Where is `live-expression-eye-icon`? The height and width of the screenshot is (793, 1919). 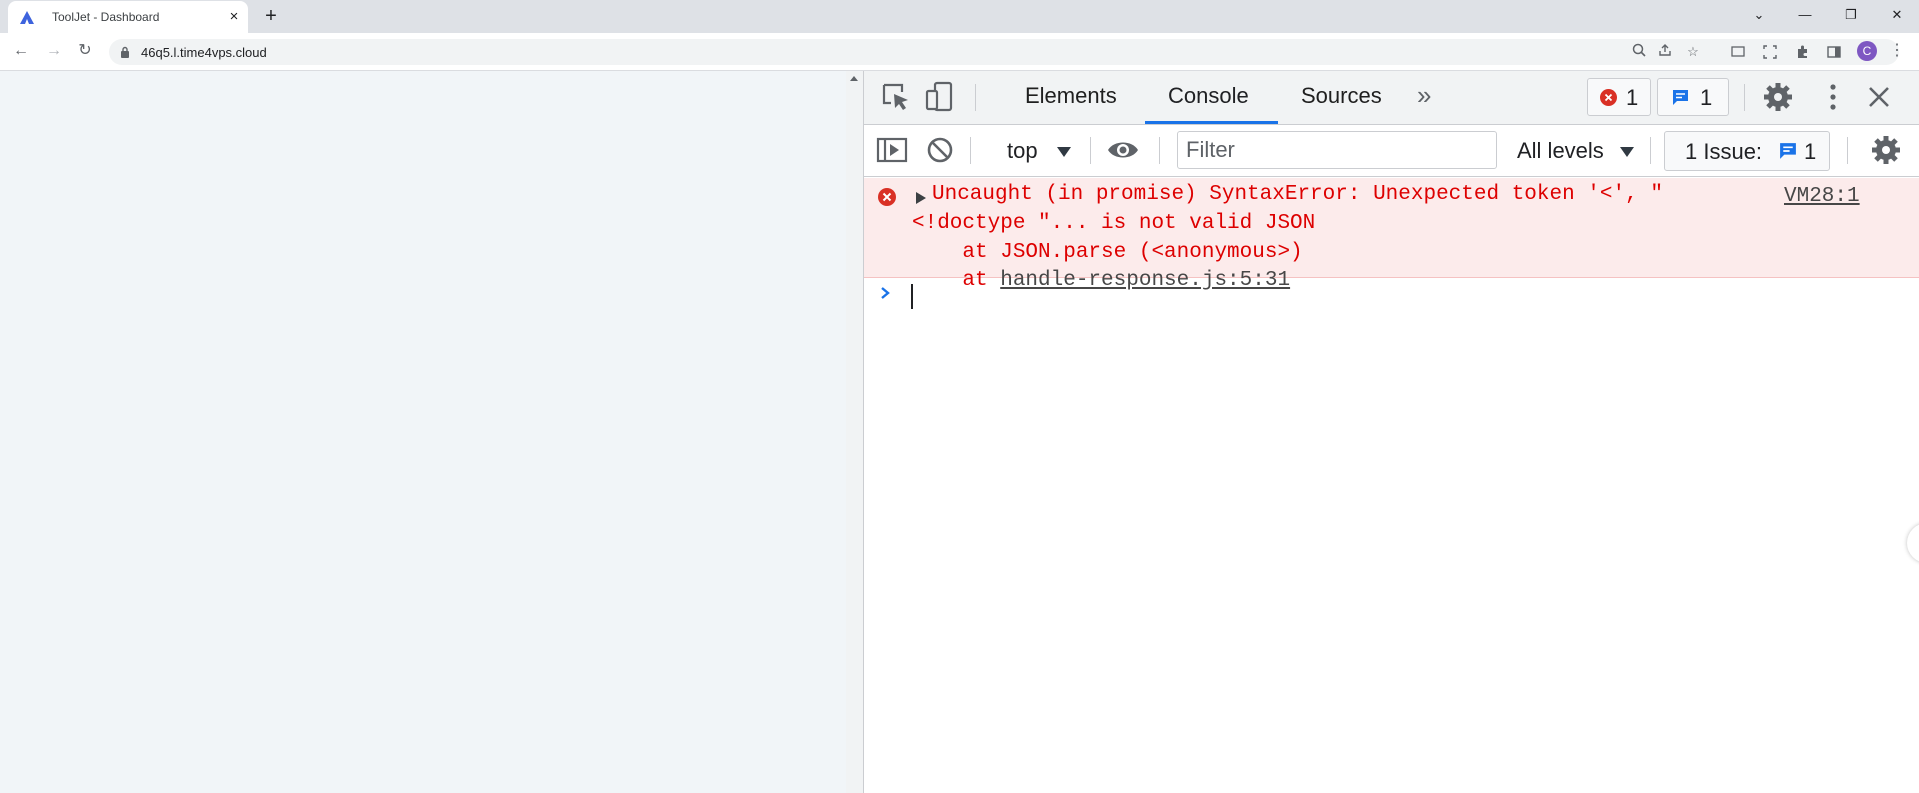 live-expression-eye-icon is located at coordinates (1123, 150).